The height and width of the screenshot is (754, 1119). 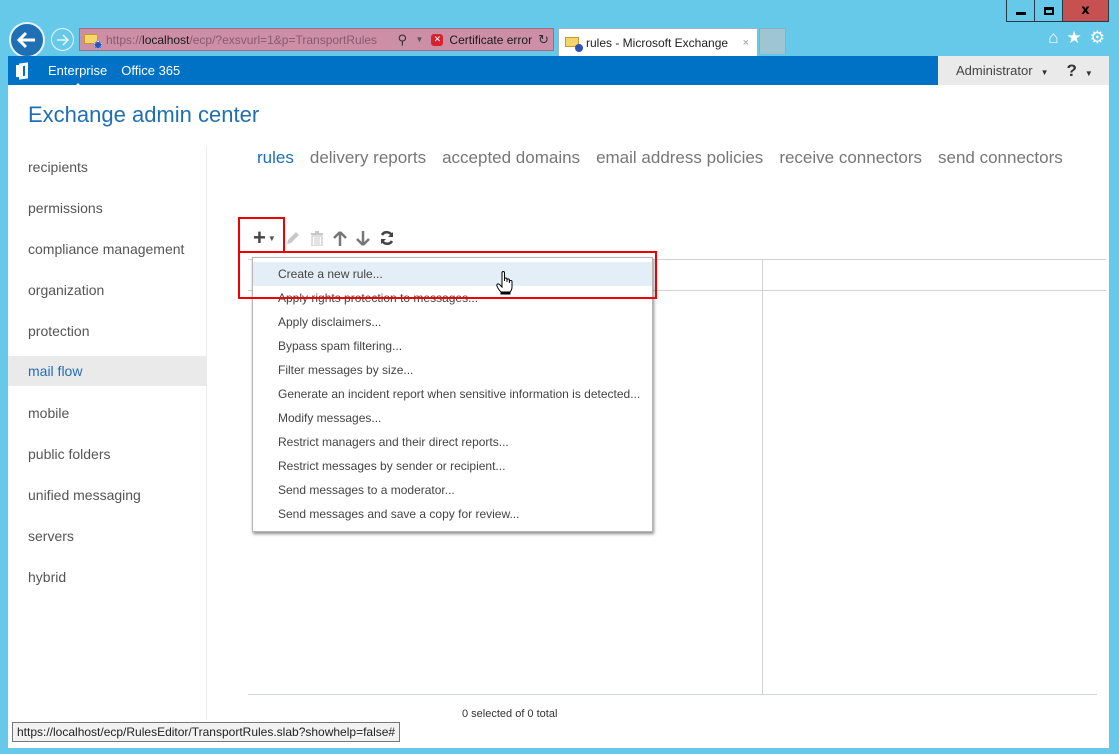 I want to click on browser-tab: rules - Microsoft Exchange ×, so click(x=658, y=42).